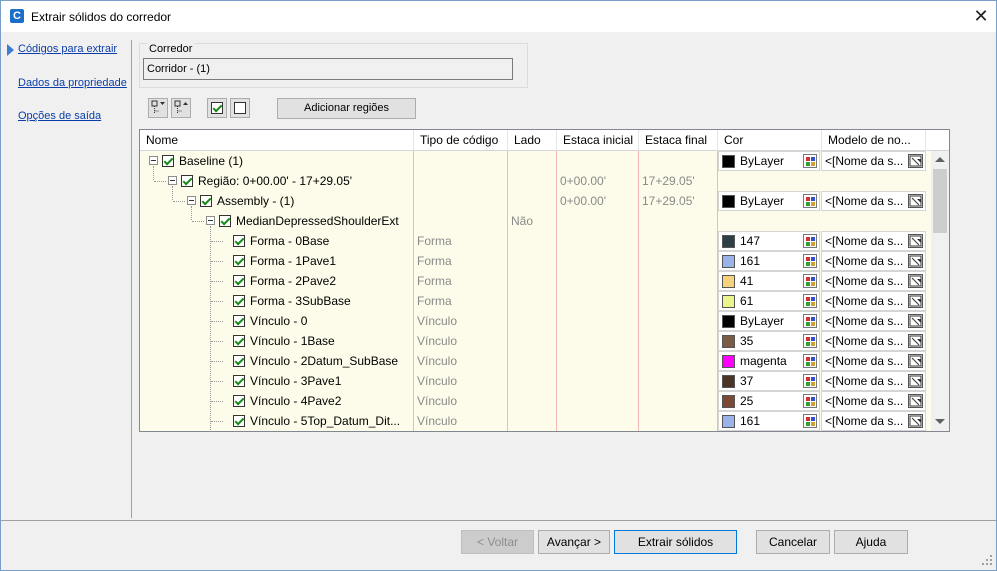 The image size is (997, 571). What do you see at coordinates (940, 201) in the screenshot?
I see `scroll-thumb` at bounding box center [940, 201].